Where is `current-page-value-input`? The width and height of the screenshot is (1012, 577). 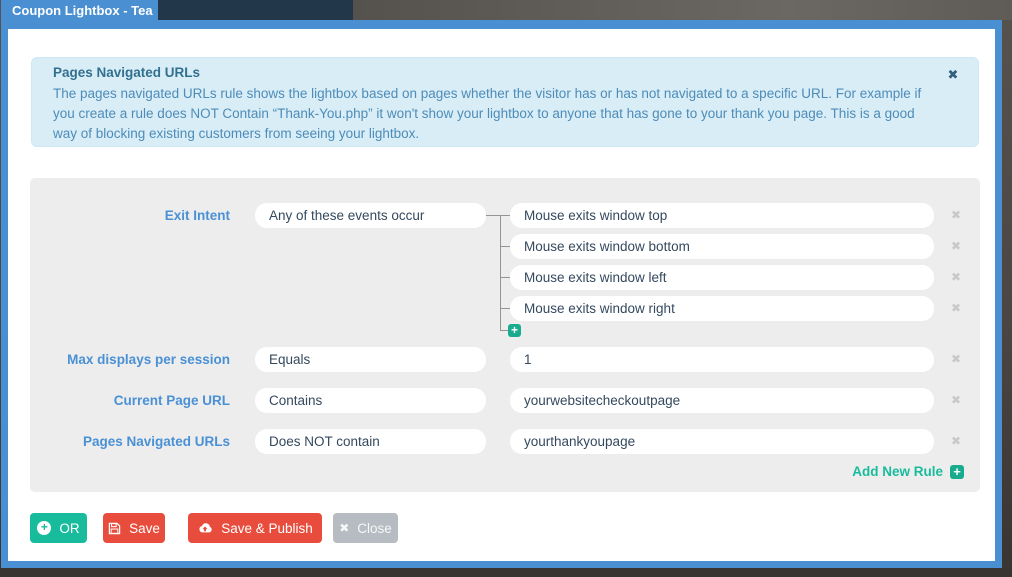
current-page-value-input is located at coordinates (722, 400).